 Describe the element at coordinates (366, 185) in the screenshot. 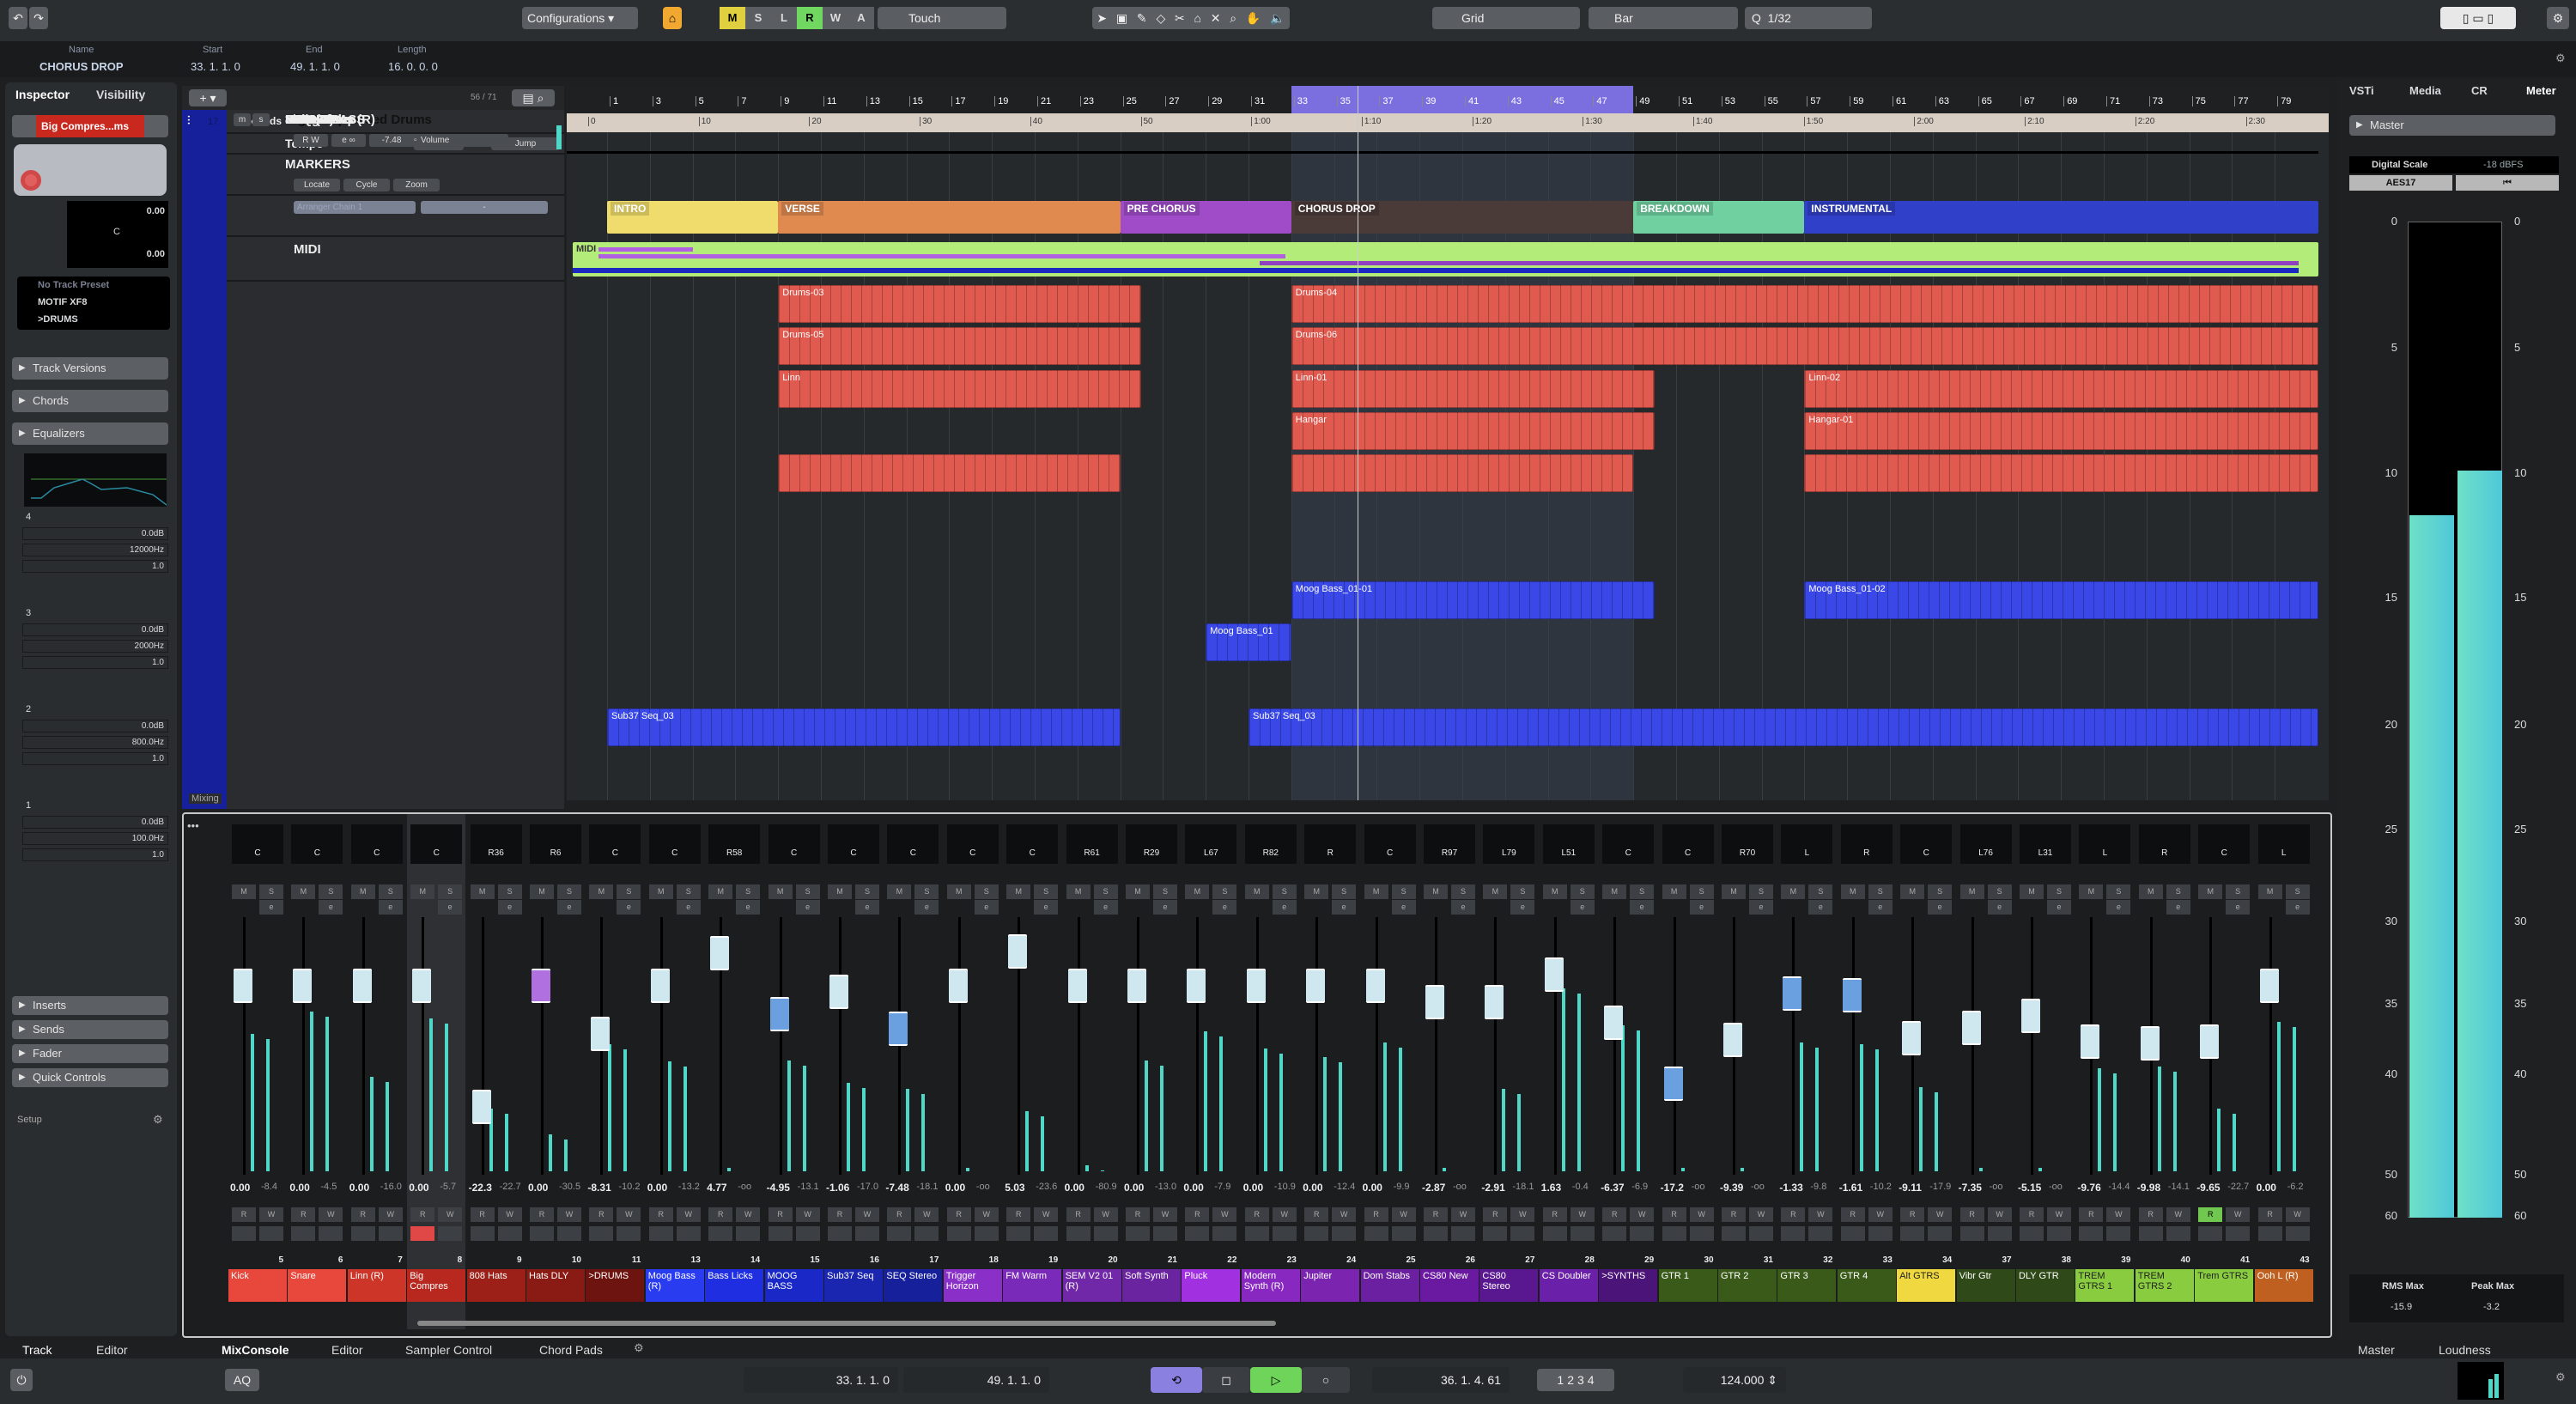

I see `cycle-button: Cycle` at that location.